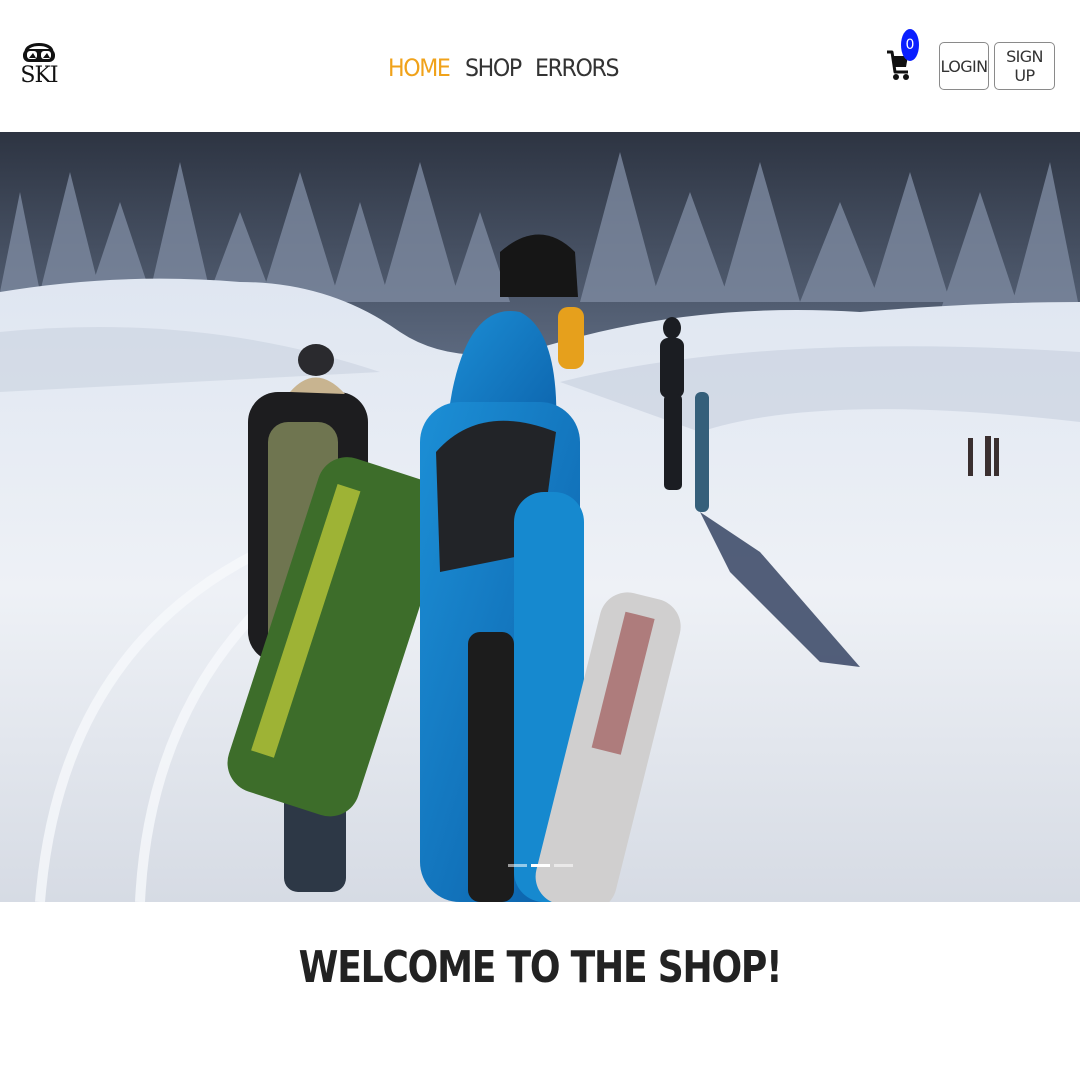 This screenshot has height=1080, width=1080. I want to click on nav-errors: ERRORS, so click(577, 68).